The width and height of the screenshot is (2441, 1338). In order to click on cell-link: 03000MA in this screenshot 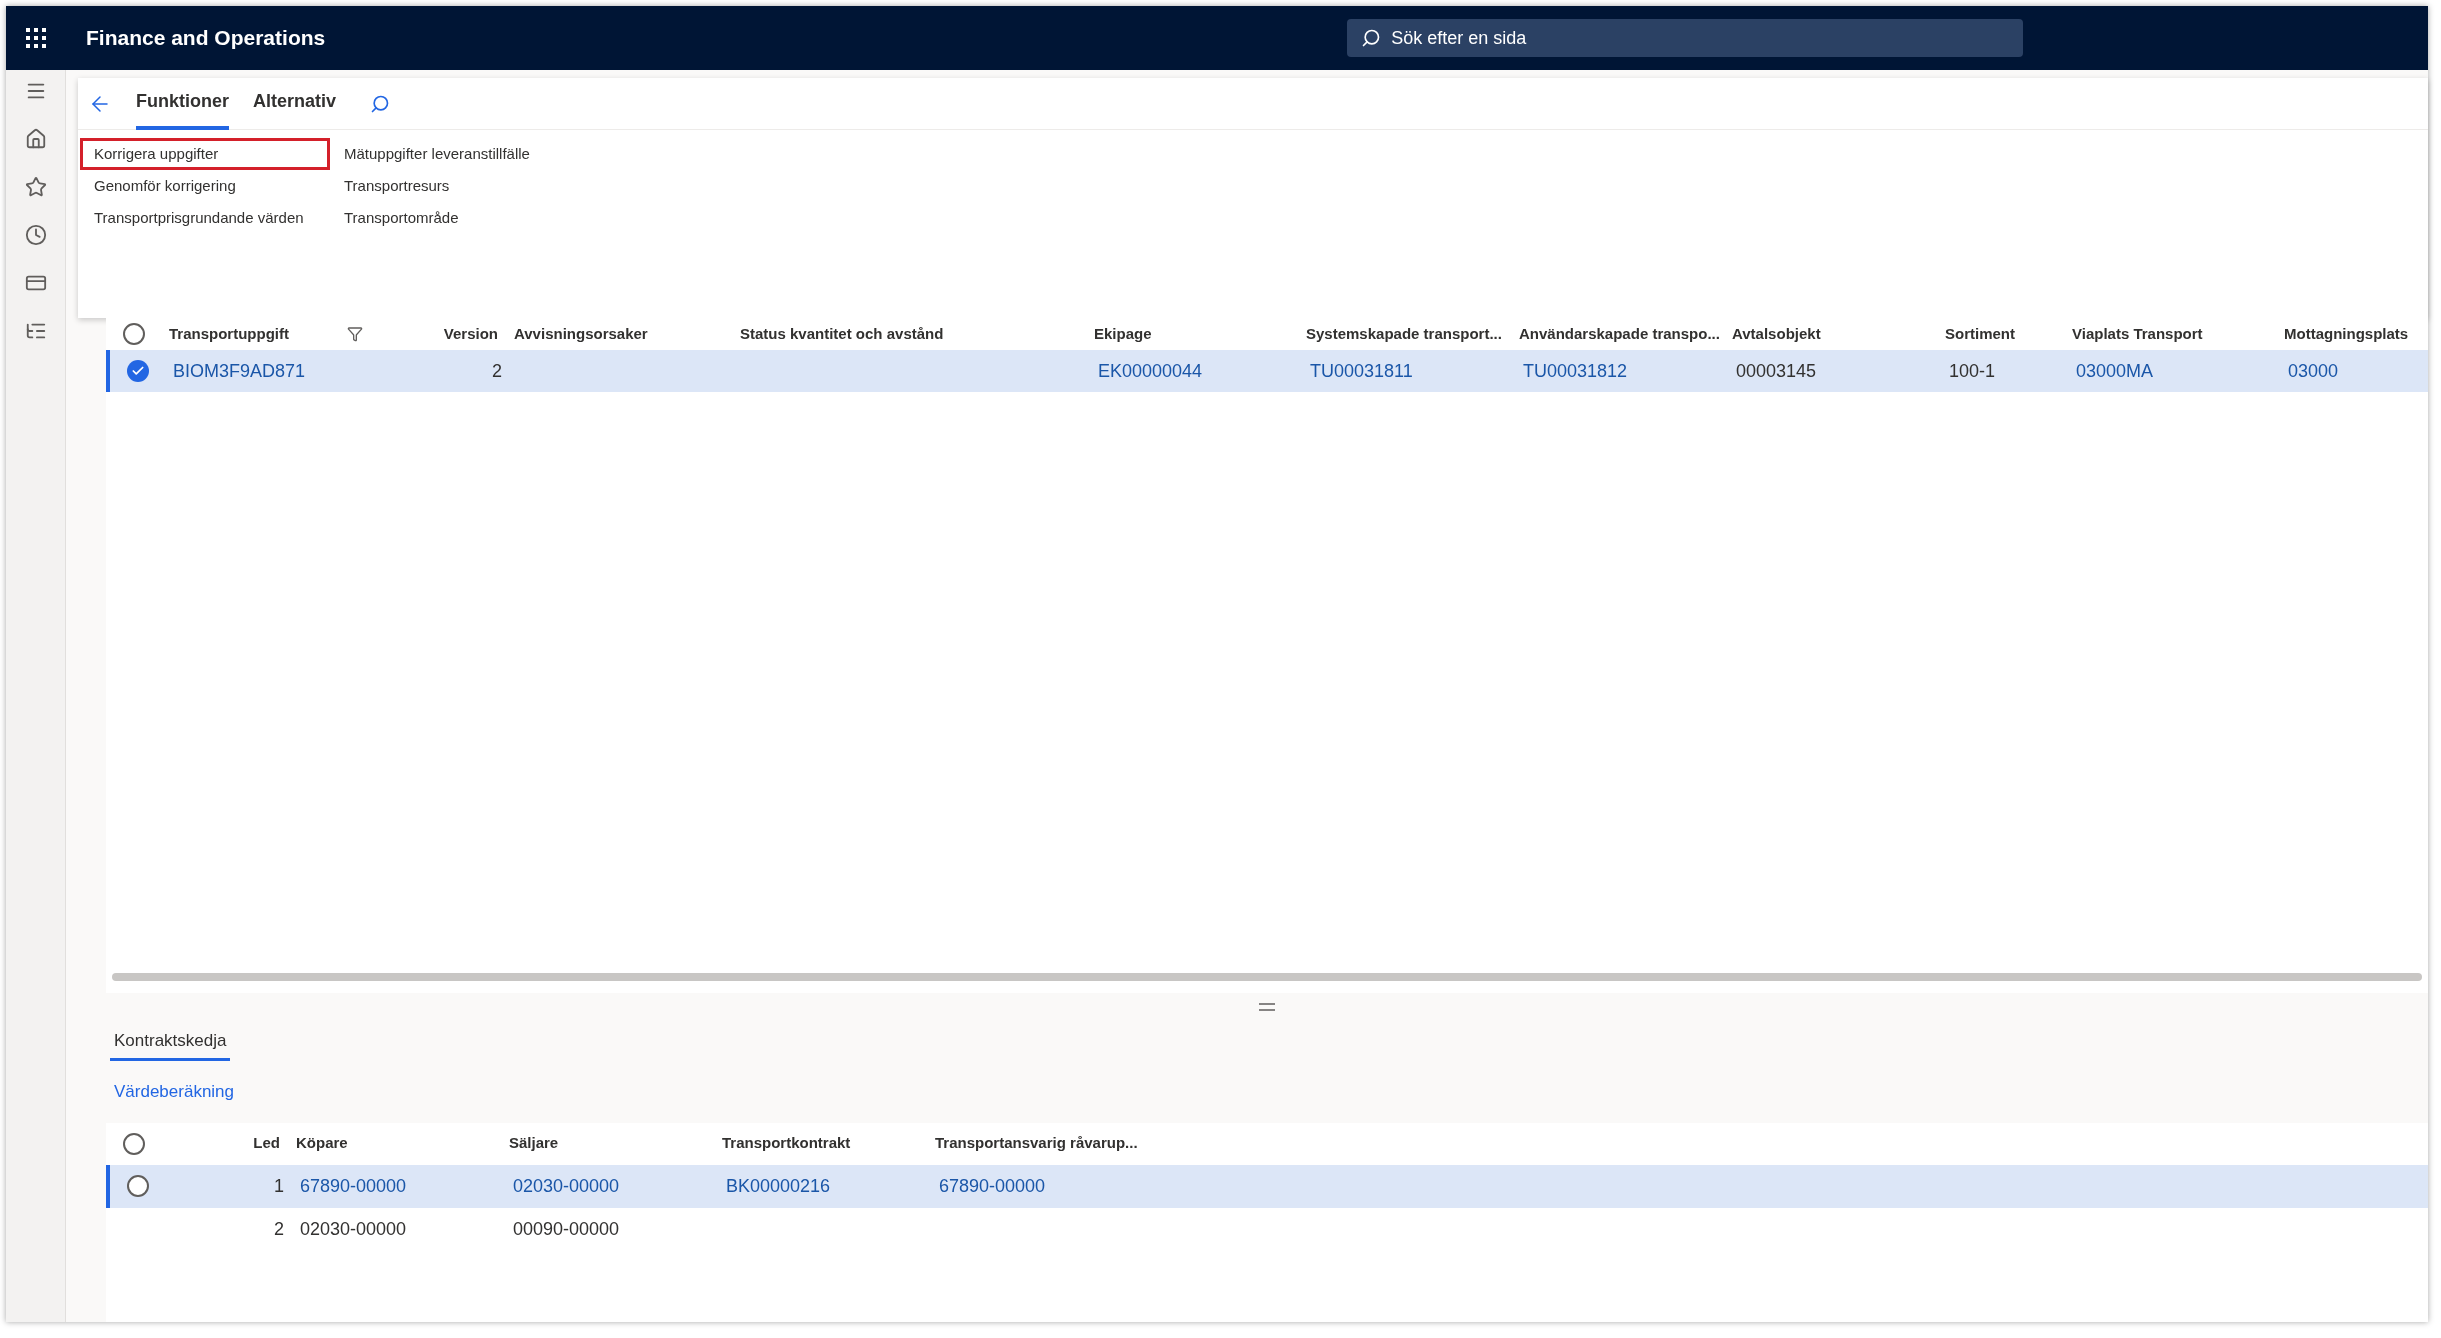, I will do `click(2115, 371)`.